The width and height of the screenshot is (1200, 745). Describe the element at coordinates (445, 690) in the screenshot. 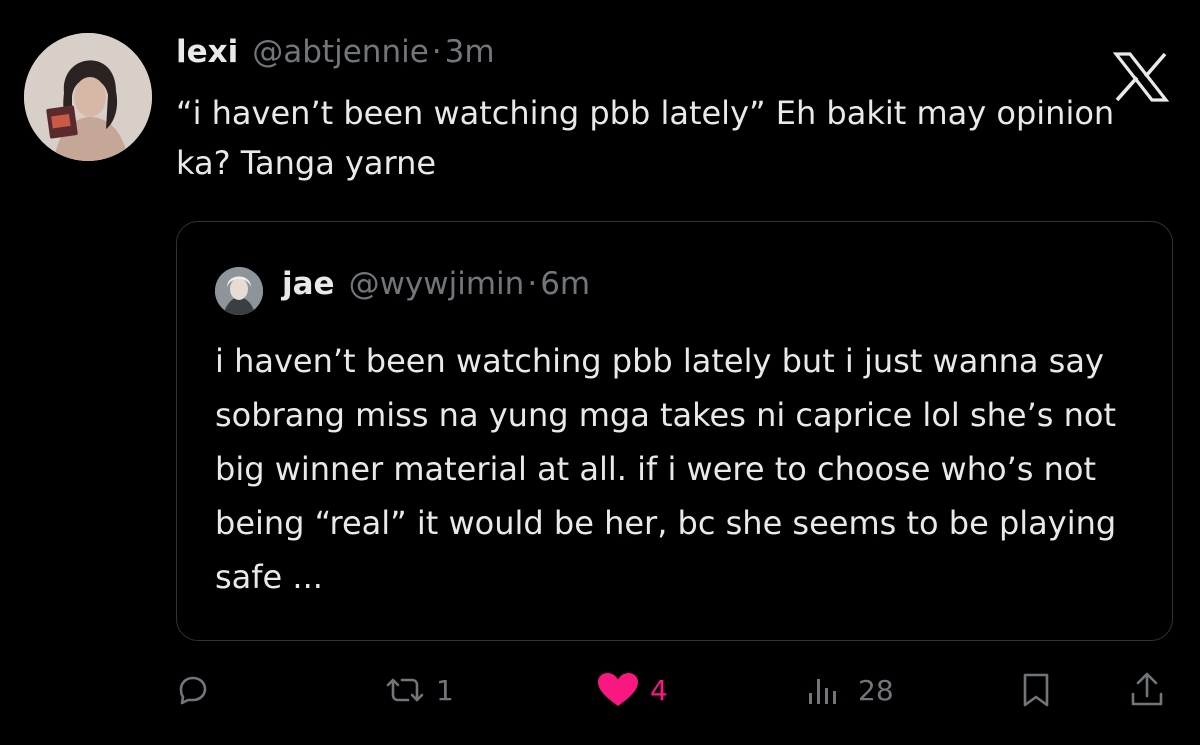

I see `repost-count: 1` at that location.